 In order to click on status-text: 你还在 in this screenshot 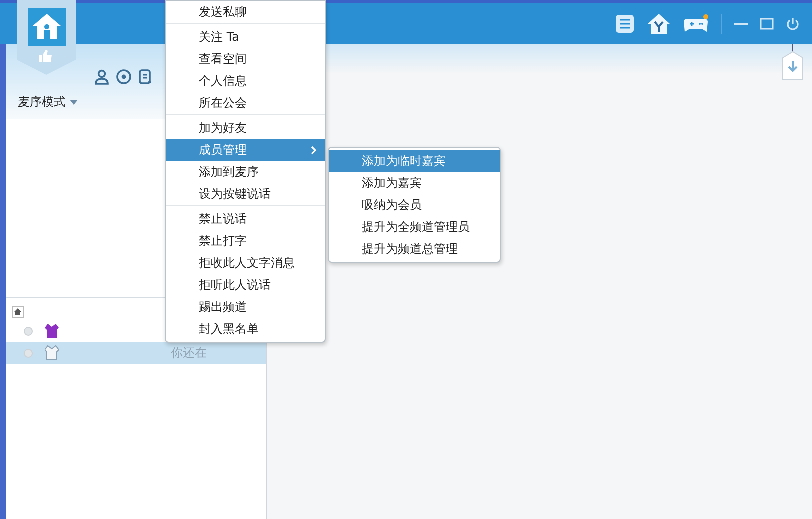, I will do `click(189, 353)`.